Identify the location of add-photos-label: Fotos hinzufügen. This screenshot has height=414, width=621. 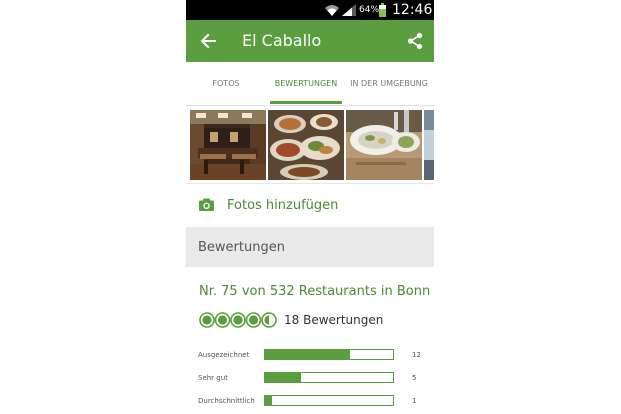
(283, 205).